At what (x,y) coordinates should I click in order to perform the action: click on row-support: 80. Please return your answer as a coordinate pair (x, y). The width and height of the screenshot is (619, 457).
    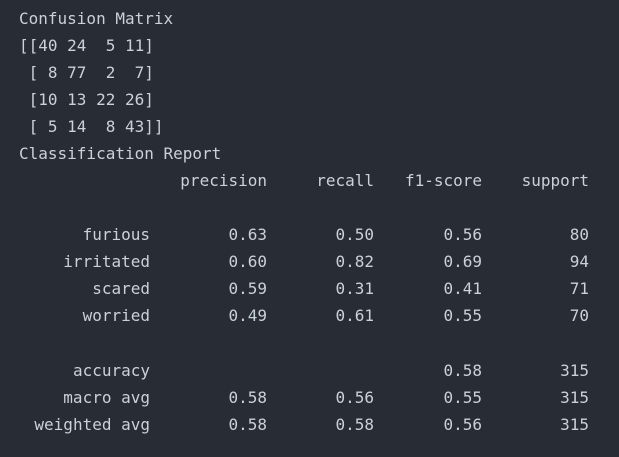
    Looking at the image, I should click on (579, 235).